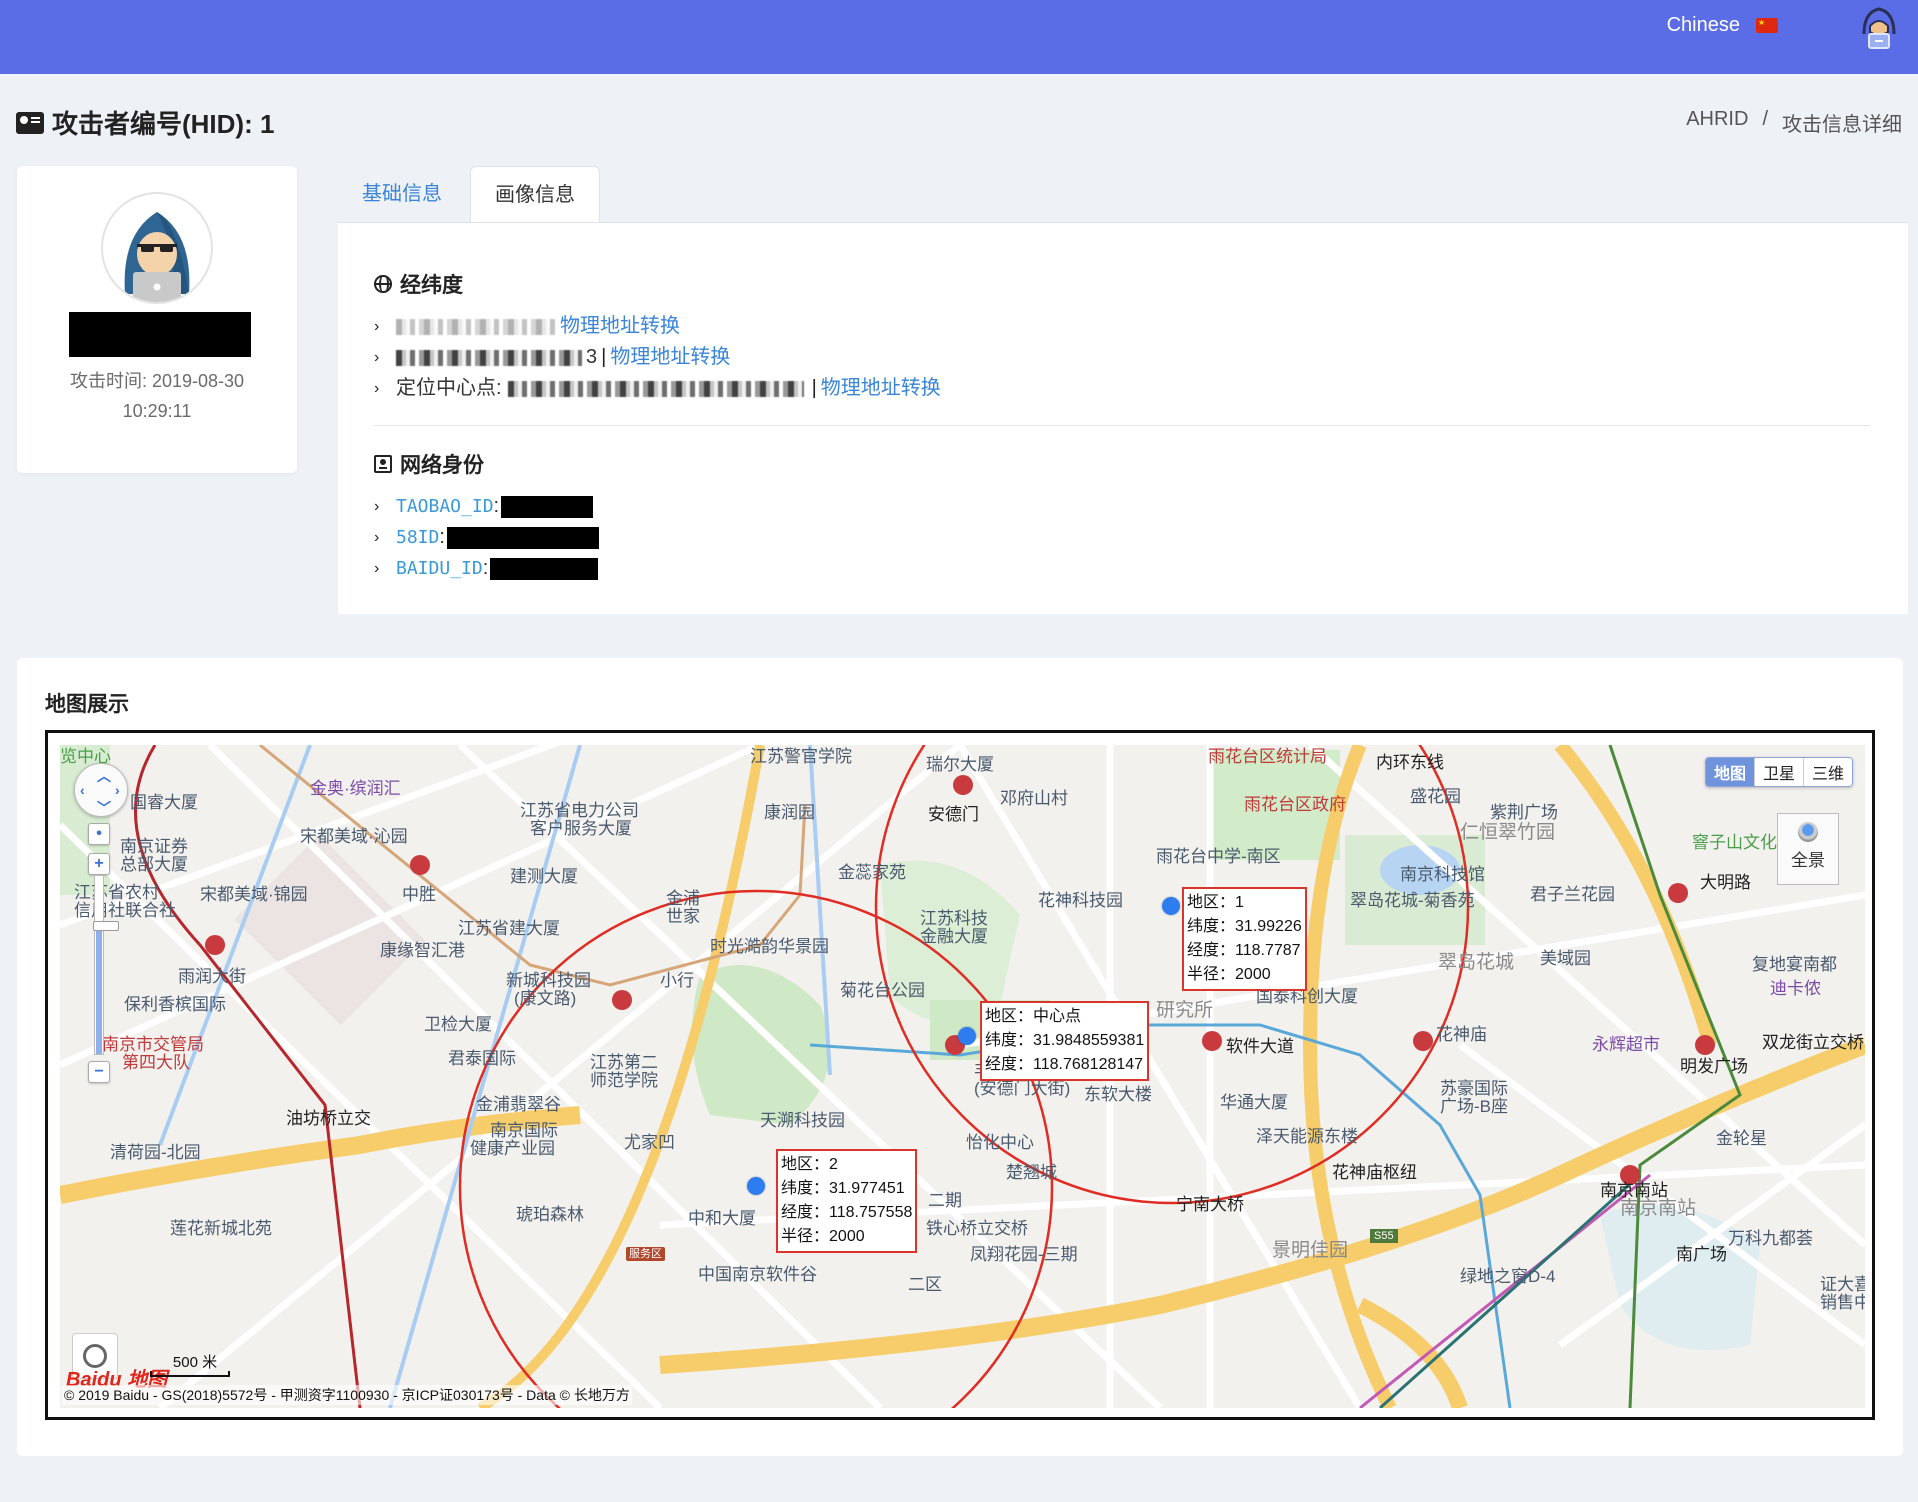 The width and height of the screenshot is (1918, 1502). I want to click on poi-label: 中和大厦, so click(722, 1219).